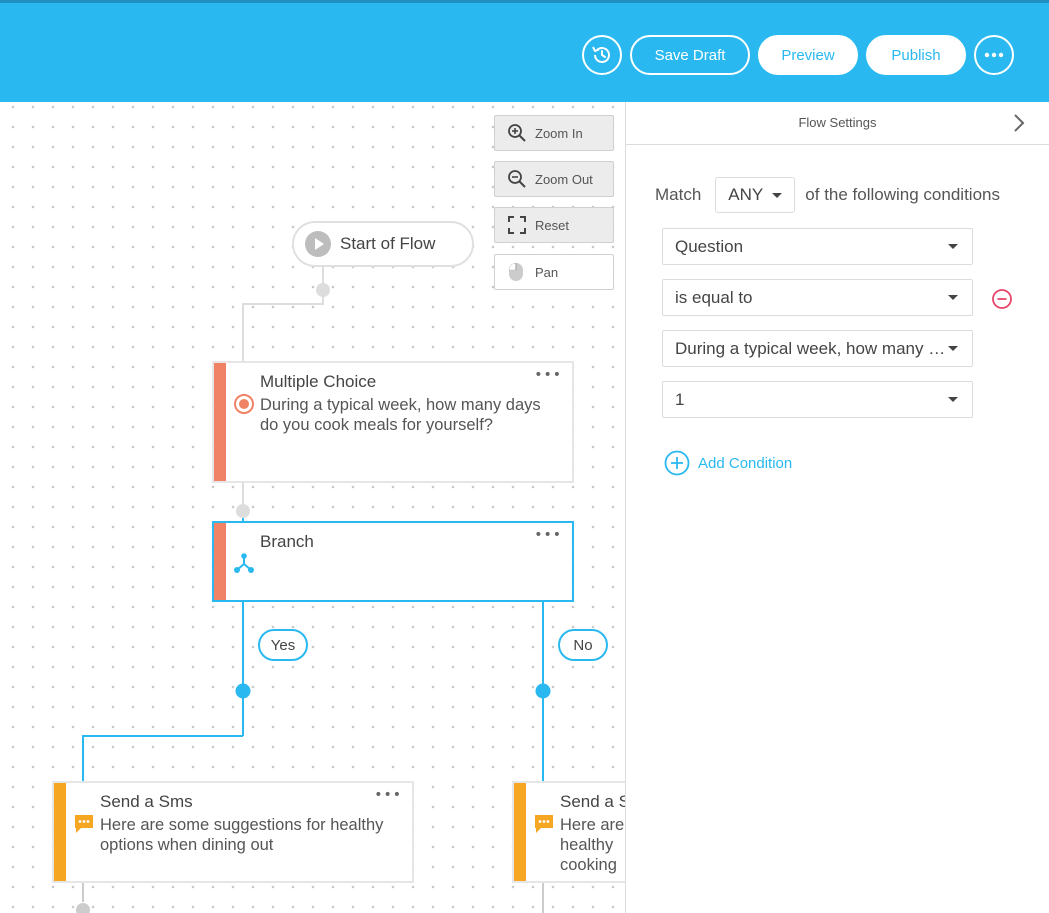 The image size is (1049, 913). I want to click on reset-label: Reset, so click(552, 225).